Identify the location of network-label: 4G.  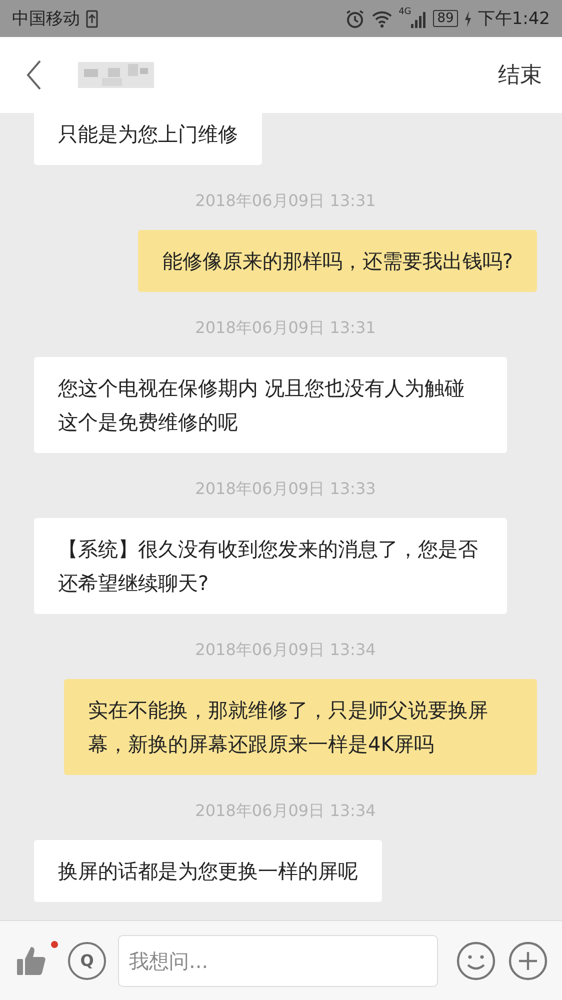
(405, 12).